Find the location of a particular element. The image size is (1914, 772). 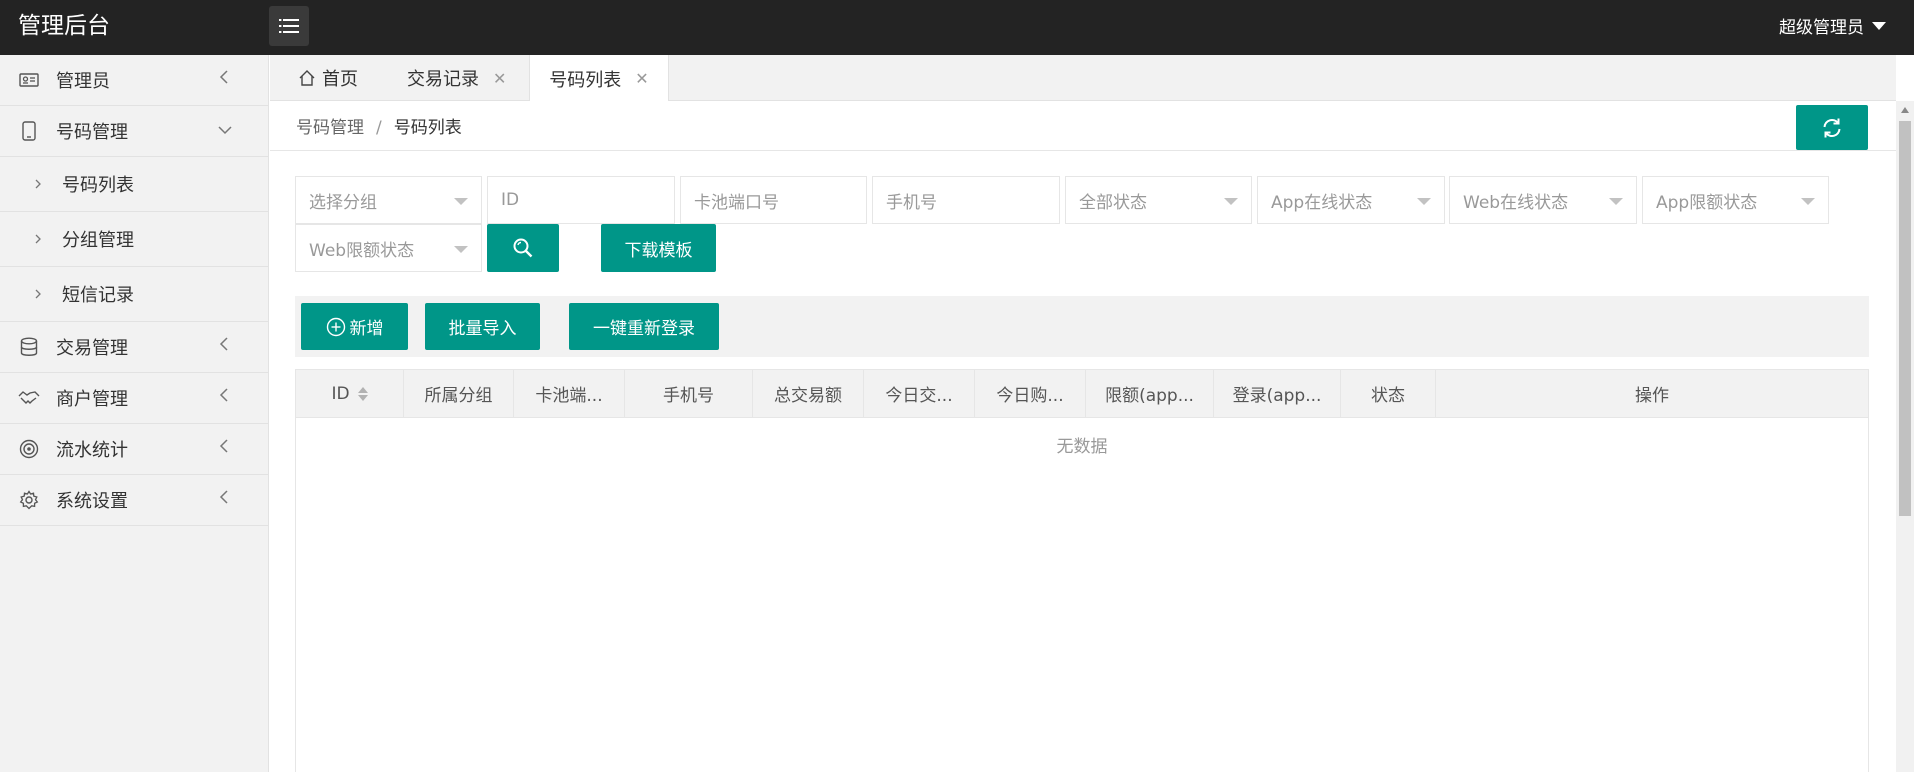

button-label: 新增 is located at coordinates (366, 329).